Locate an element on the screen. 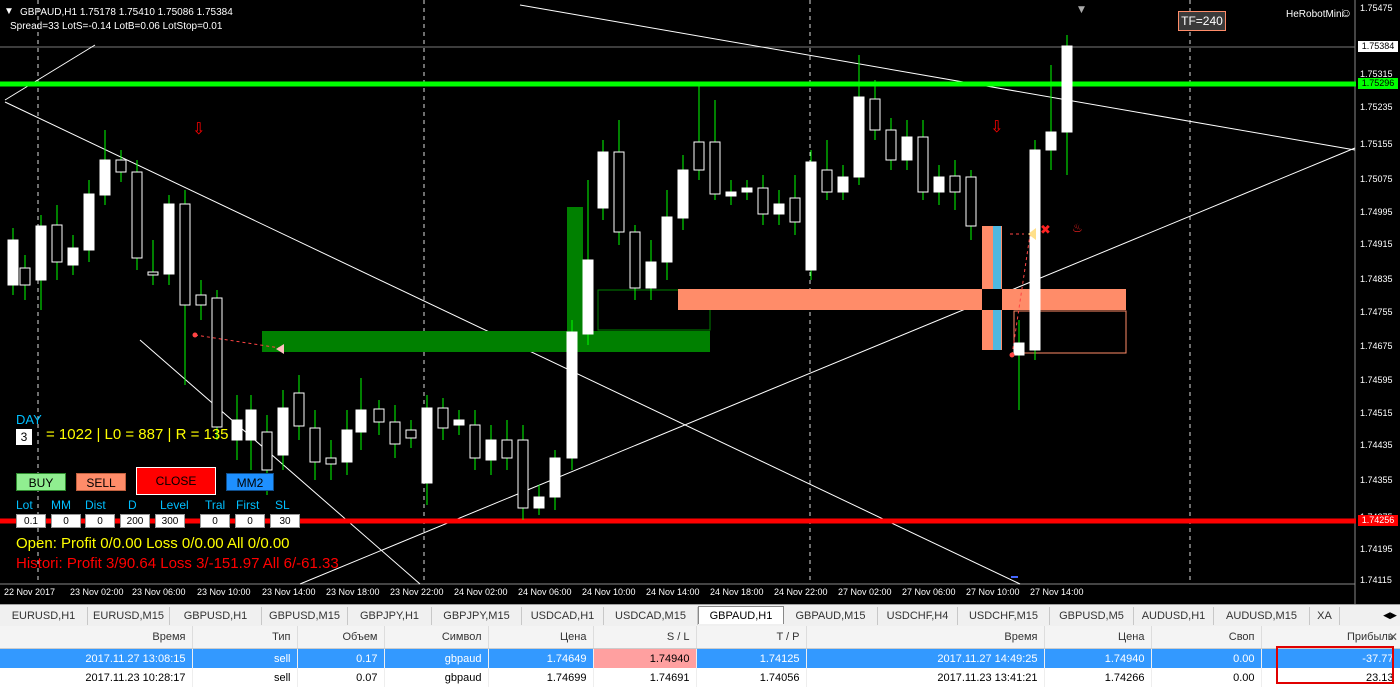  price-label: 1.74675 is located at coordinates (1376, 346).